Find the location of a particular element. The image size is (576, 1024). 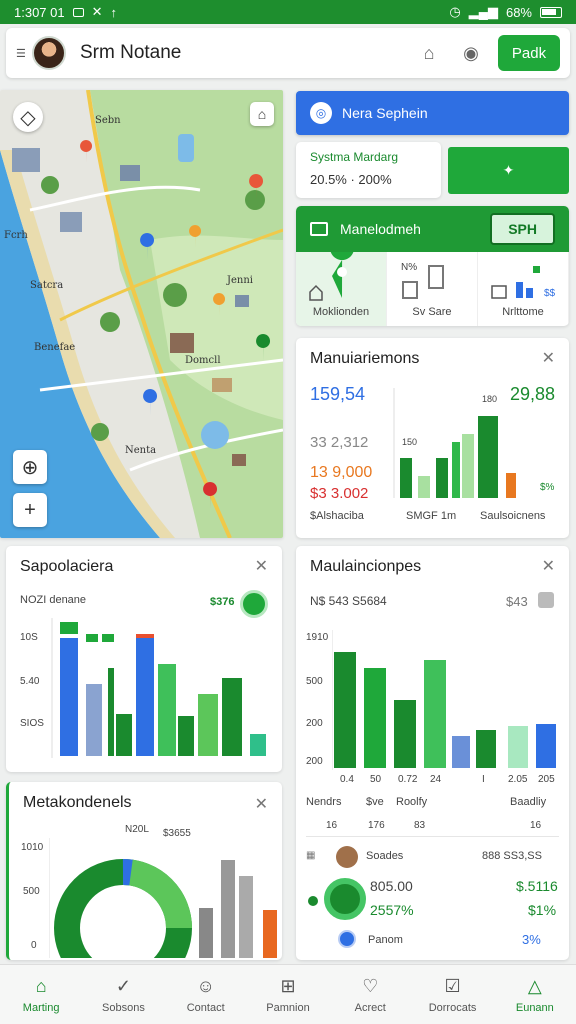

panel-d-title: Metakondenels is located at coordinates (77, 802).